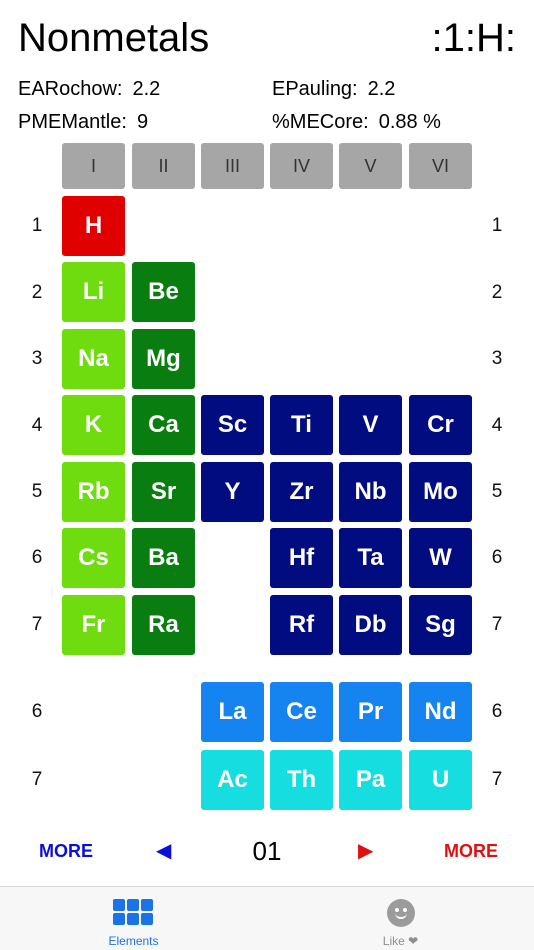 This screenshot has height=950, width=534. I want to click on element-tile-h: H, so click(93, 226).